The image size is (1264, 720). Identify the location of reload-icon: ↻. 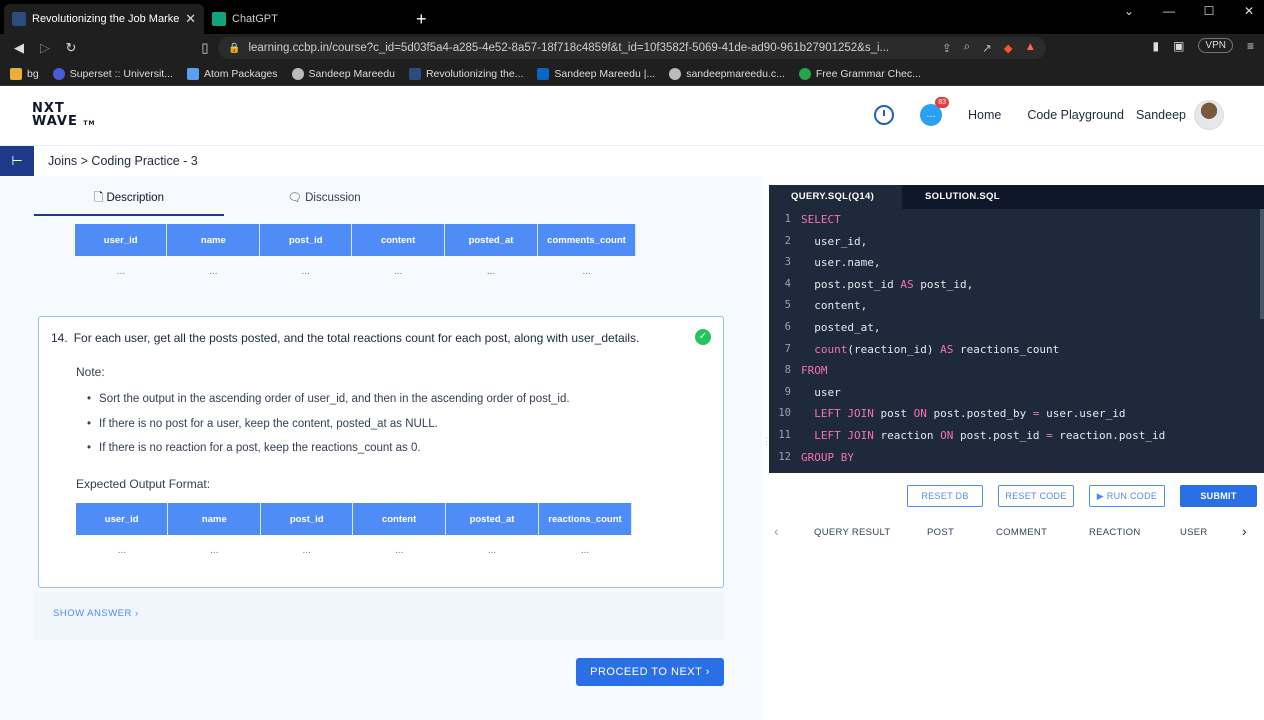
(71, 48).